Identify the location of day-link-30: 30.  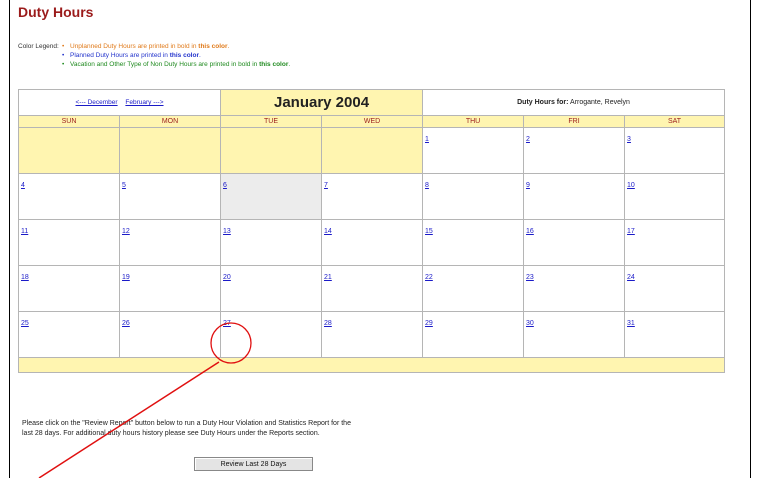
(530, 323).